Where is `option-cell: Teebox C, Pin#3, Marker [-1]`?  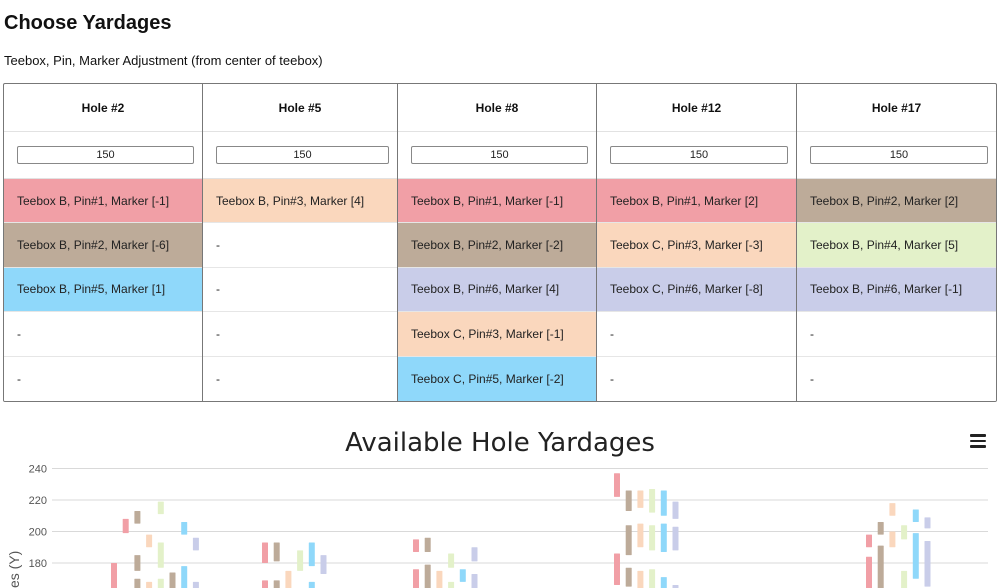 option-cell: Teebox C, Pin#3, Marker [-1] is located at coordinates (497, 334).